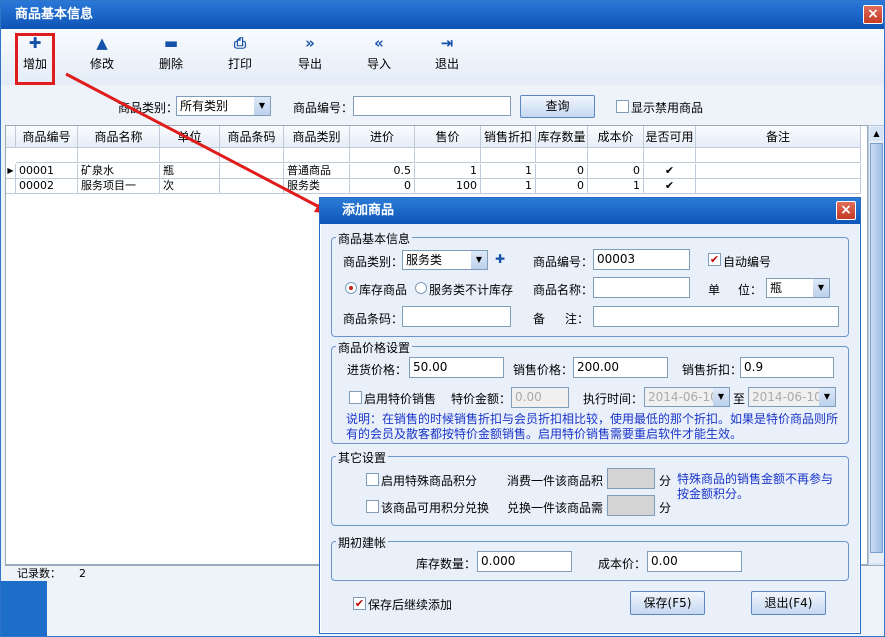  What do you see at coordinates (524, 561) in the screenshot?
I see `opening-stock-input: 0.000` at bounding box center [524, 561].